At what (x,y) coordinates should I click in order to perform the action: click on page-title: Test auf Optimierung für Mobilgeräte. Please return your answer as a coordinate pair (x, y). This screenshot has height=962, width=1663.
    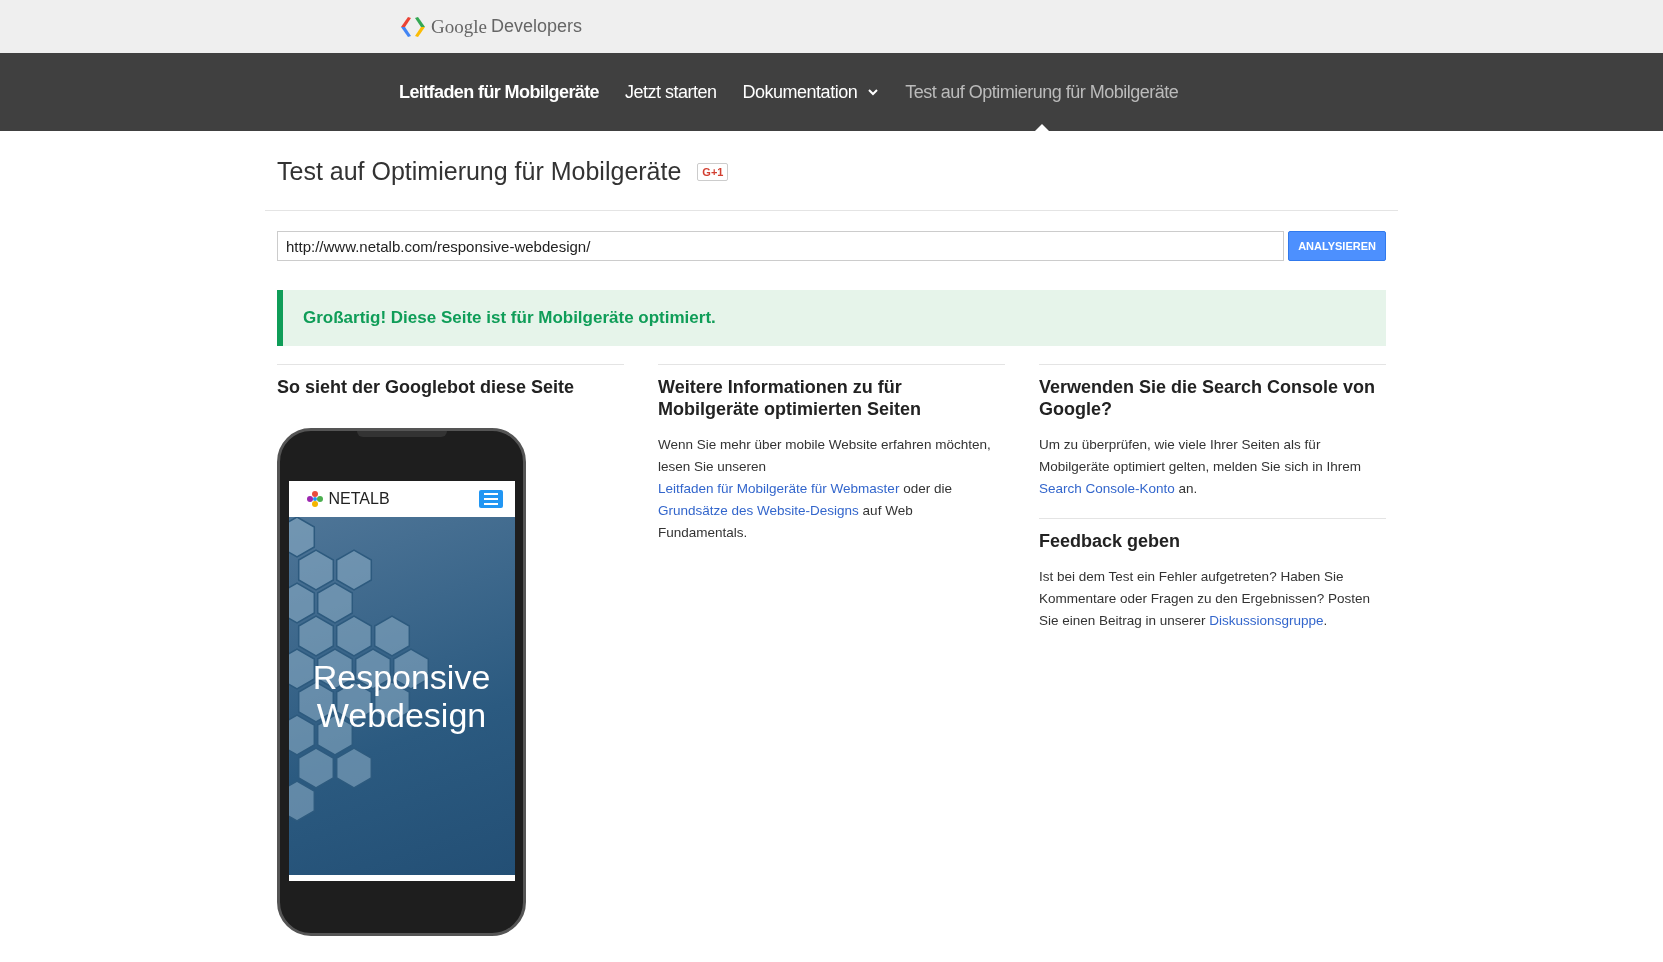
    Looking at the image, I should click on (479, 171).